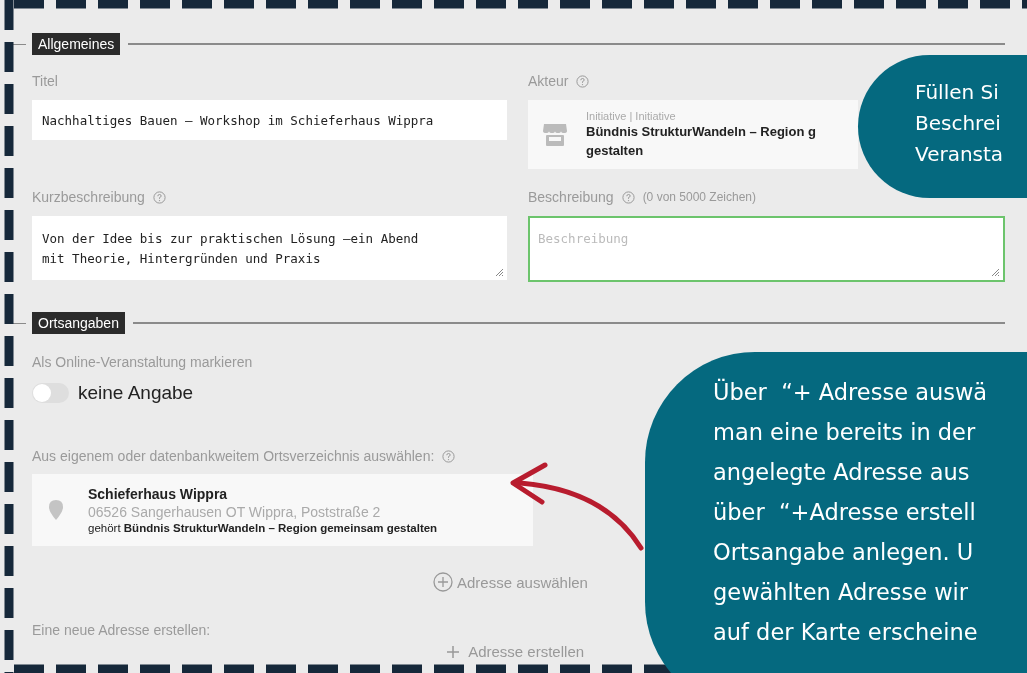 The height and width of the screenshot is (673, 1027). What do you see at coordinates (45, 81) in the screenshot?
I see `field-label: Titel` at bounding box center [45, 81].